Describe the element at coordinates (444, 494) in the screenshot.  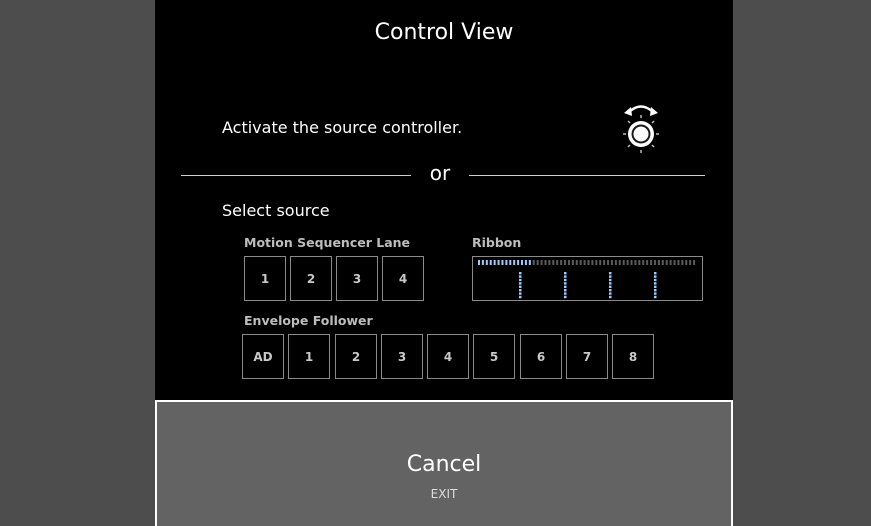
I see `exit-label: EXIT` at that location.